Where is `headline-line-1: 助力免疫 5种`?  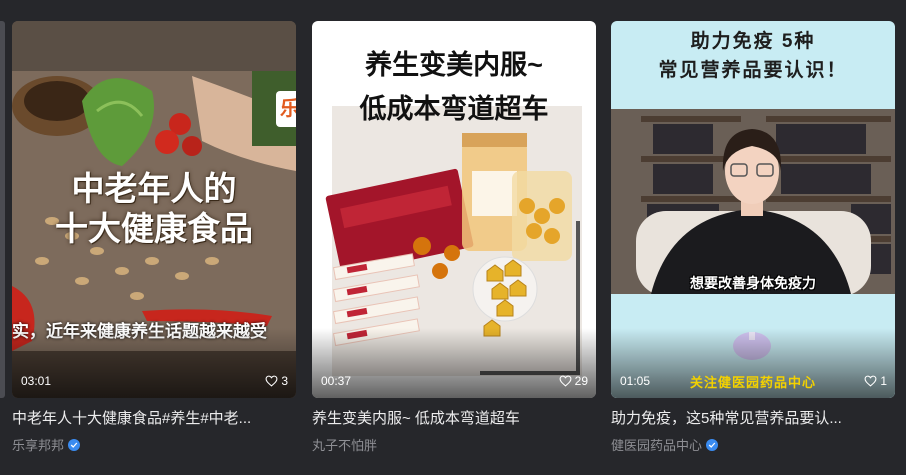
headline-line-1: 助力免疫 5种 is located at coordinates (753, 41).